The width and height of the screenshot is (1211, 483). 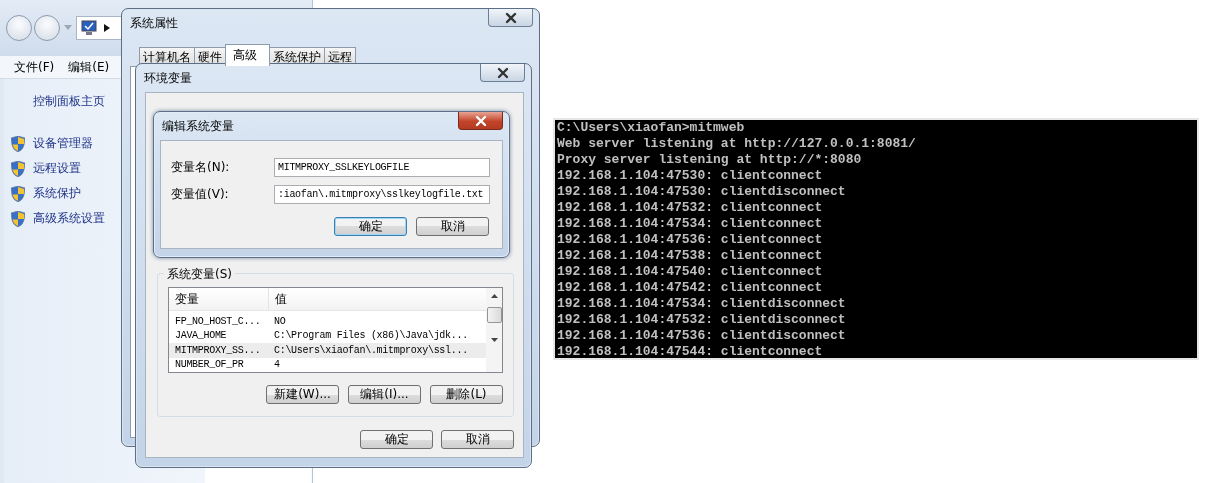 I want to click on console-line: 192.168.1.104:47530: clientconnect, so click(x=690, y=176).